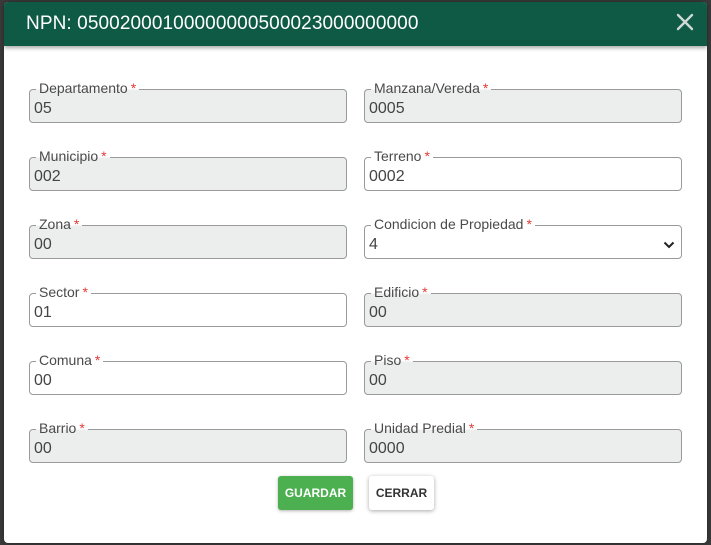  Describe the element at coordinates (392, 360) in the screenshot. I see `piso-label: Piso *` at that location.